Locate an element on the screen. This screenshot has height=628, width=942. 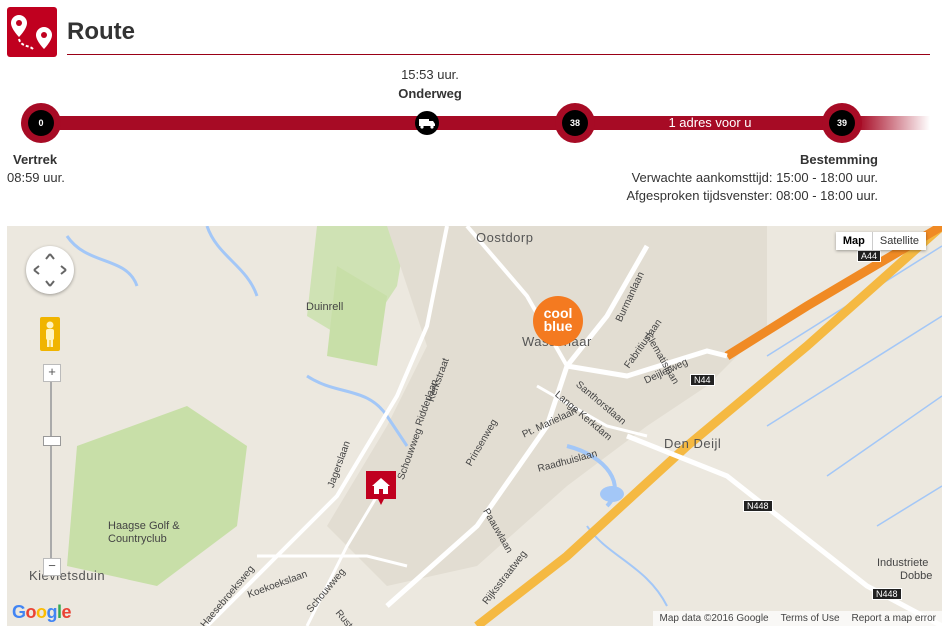
map-data-attribution: Map data ©2016 Google is located at coordinates (714, 618).